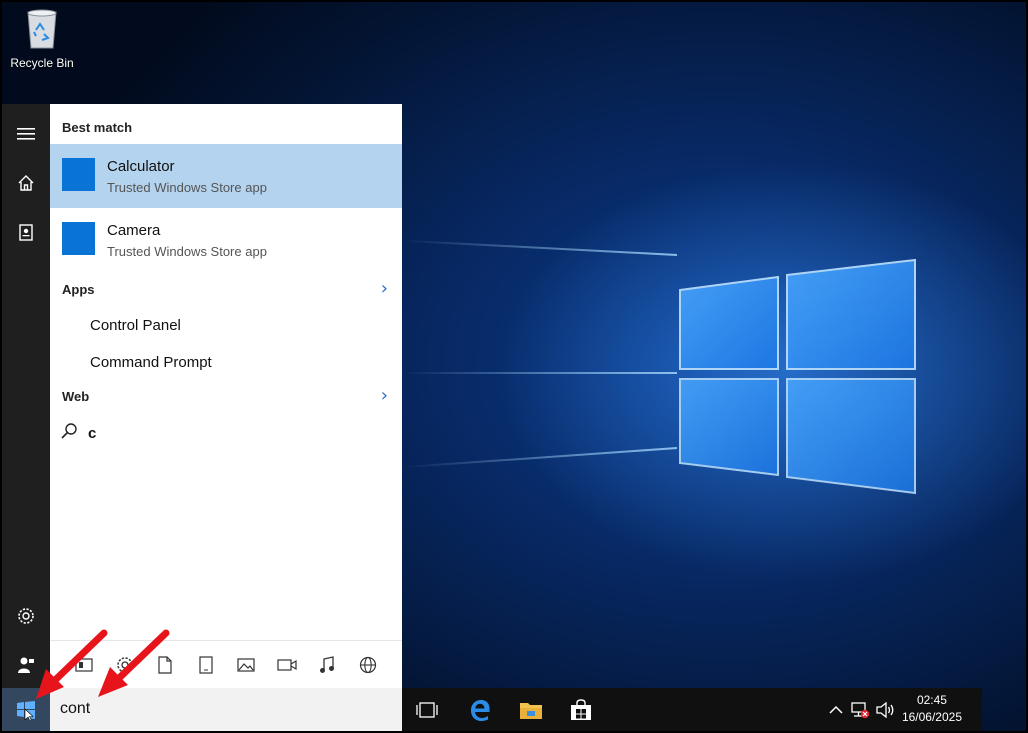  Describe the element at coordinates (206, 665) in the screenshot. I see `tablet-filter-icon` at that location.